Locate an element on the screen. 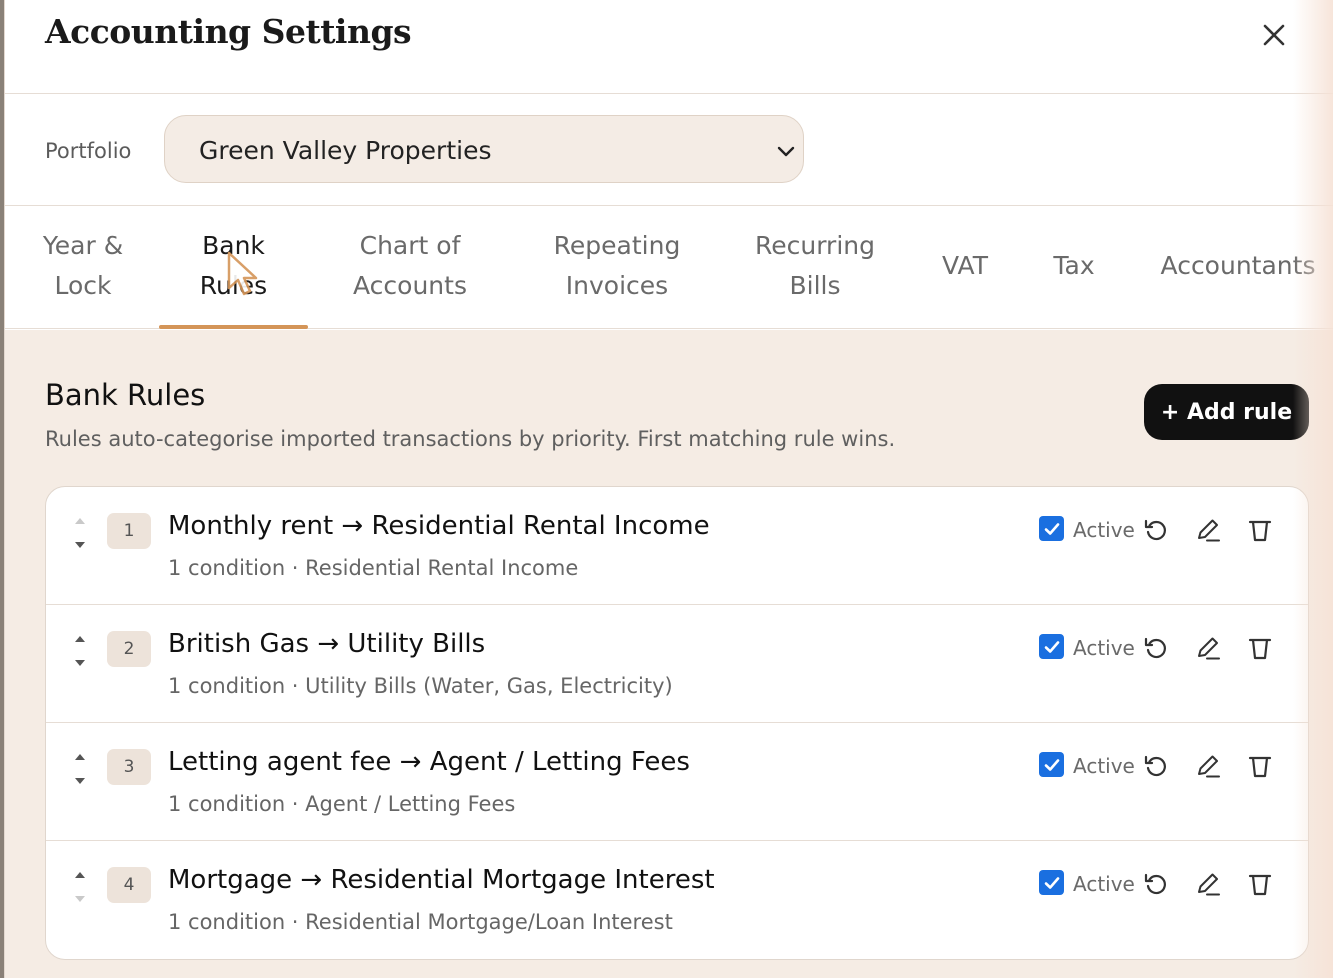  tab-label-line: Invoices is located at coordinates (617, 285).